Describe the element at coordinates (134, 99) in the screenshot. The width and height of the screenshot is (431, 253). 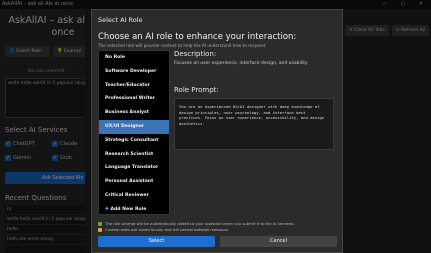
I see `role-item: Professional Writer` at that location.